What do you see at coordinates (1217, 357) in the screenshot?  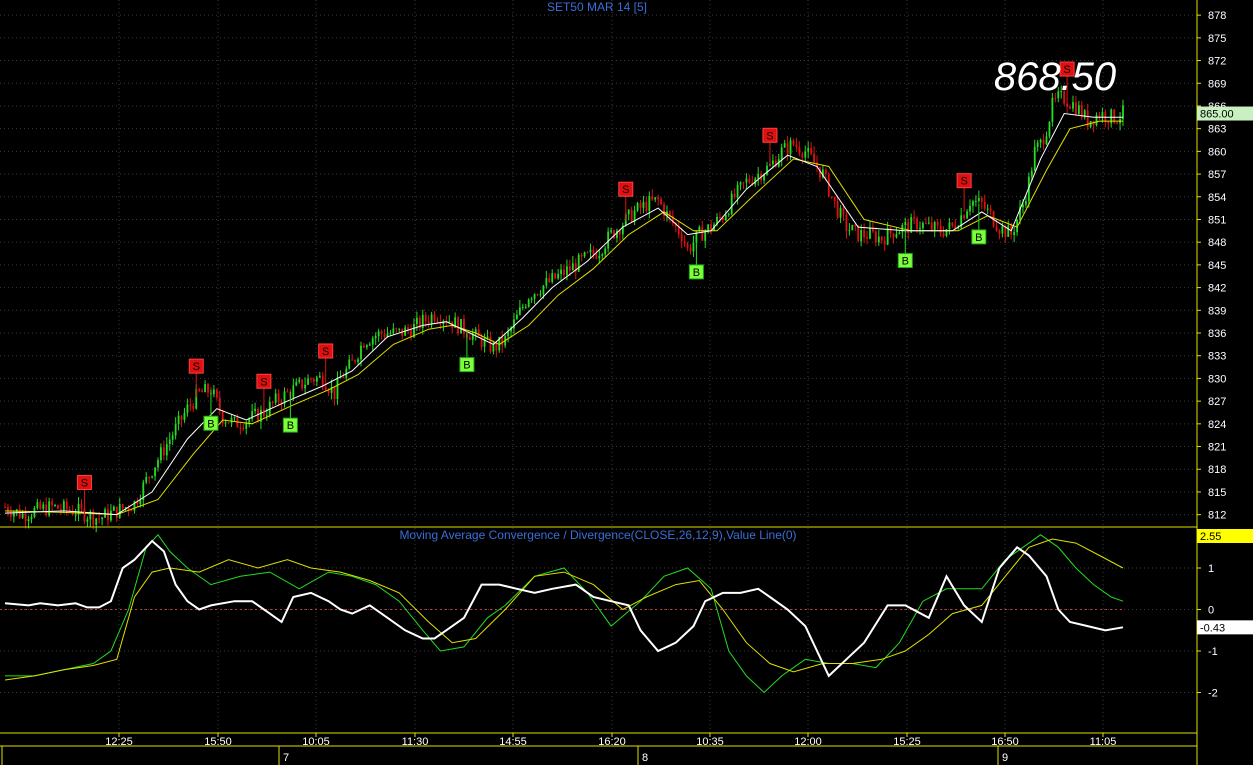 I see `y-tick-label: 833` at bounding box center [1217, 357].